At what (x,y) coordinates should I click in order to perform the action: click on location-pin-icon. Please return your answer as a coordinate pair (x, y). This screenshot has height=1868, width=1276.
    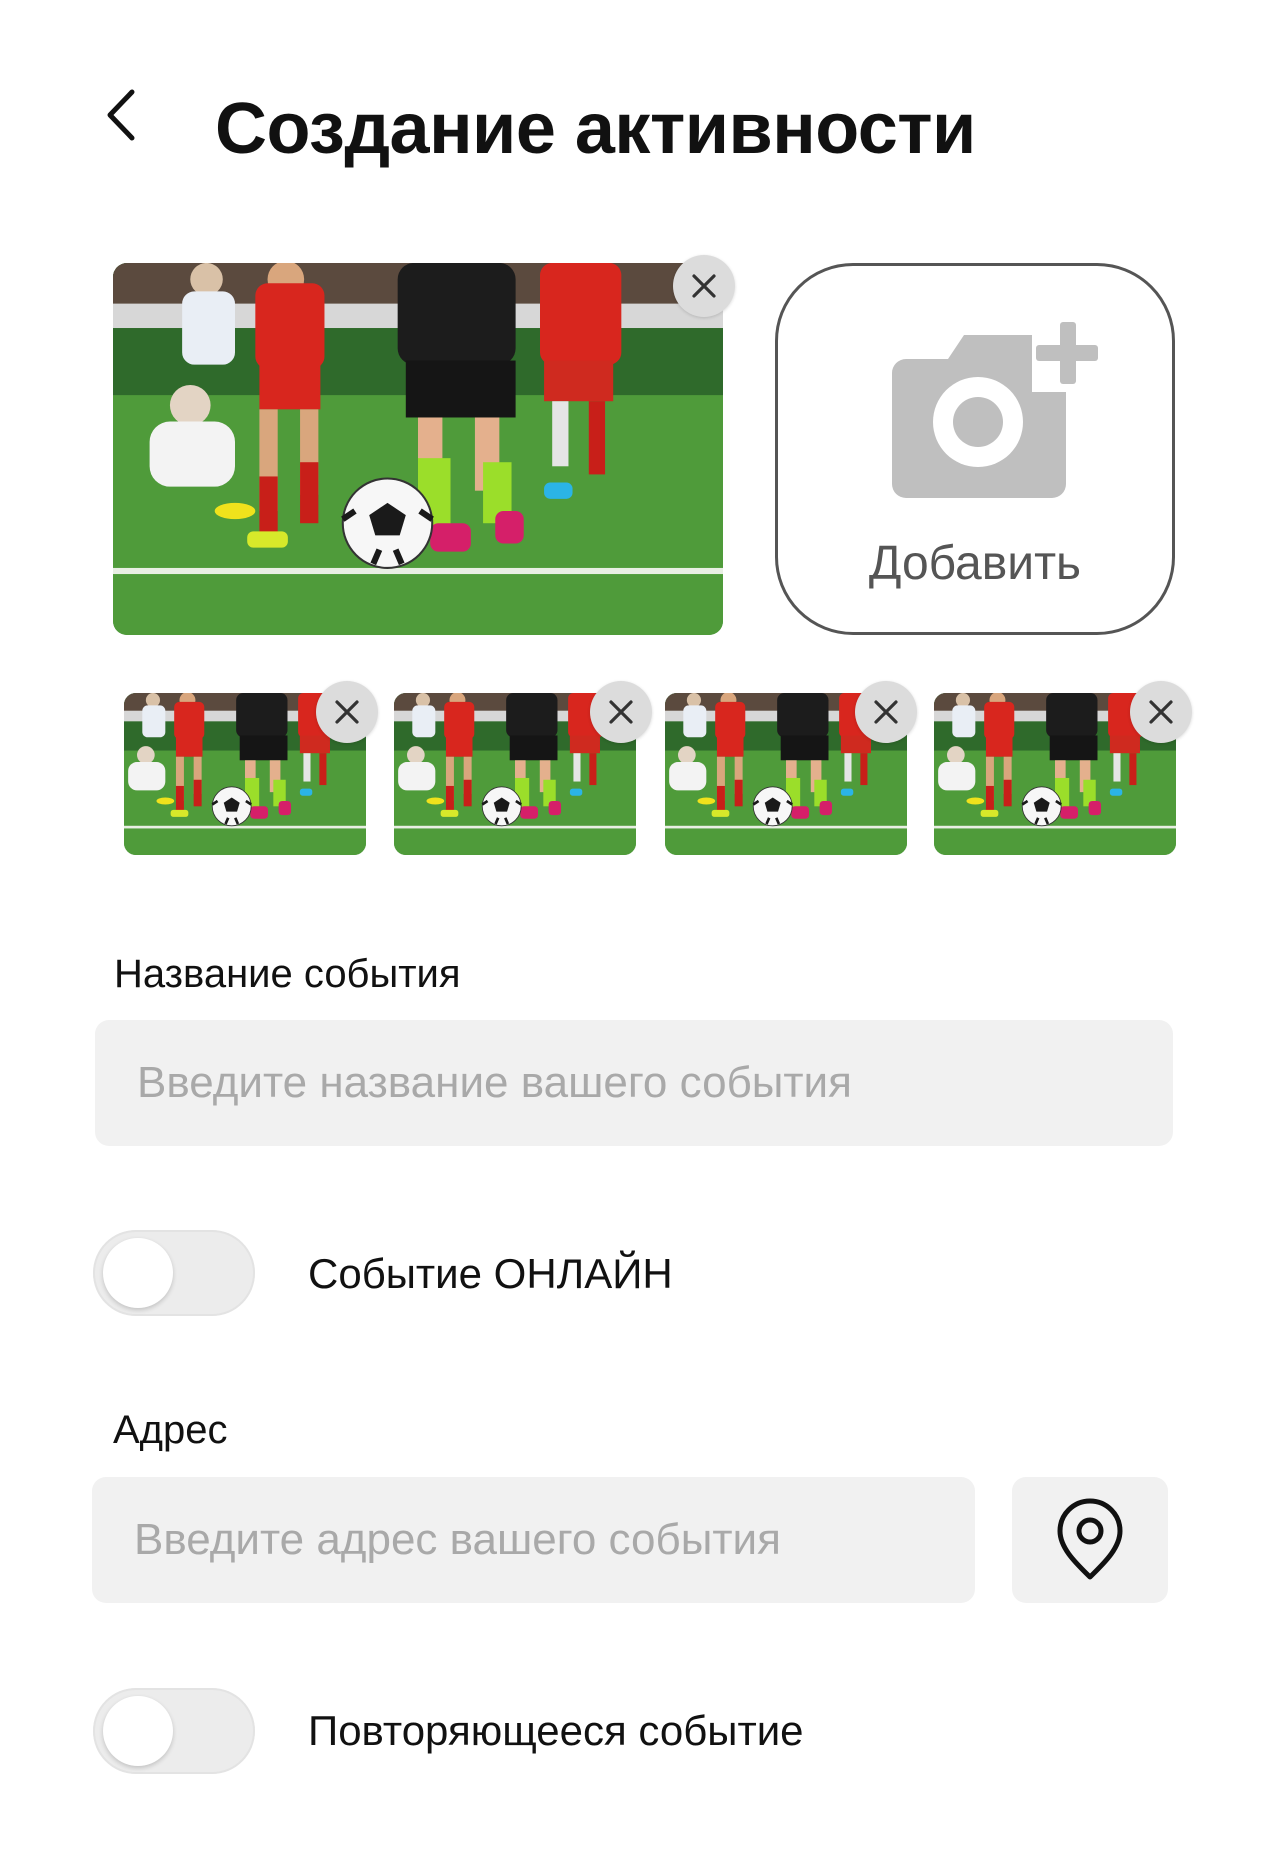
    Looking at the image, I should click on (1090, 1539).